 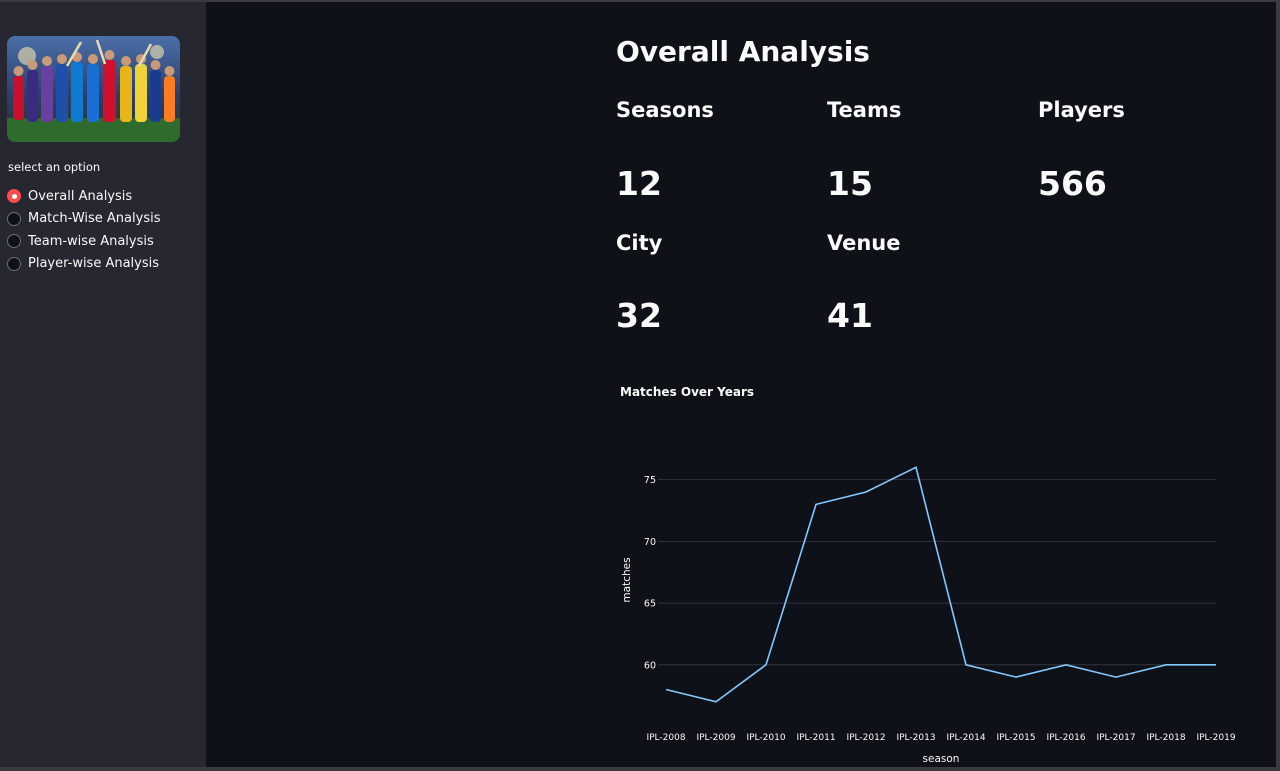 I want to click on x-tick-label: IPL-2013, so click(x=915, y=738).